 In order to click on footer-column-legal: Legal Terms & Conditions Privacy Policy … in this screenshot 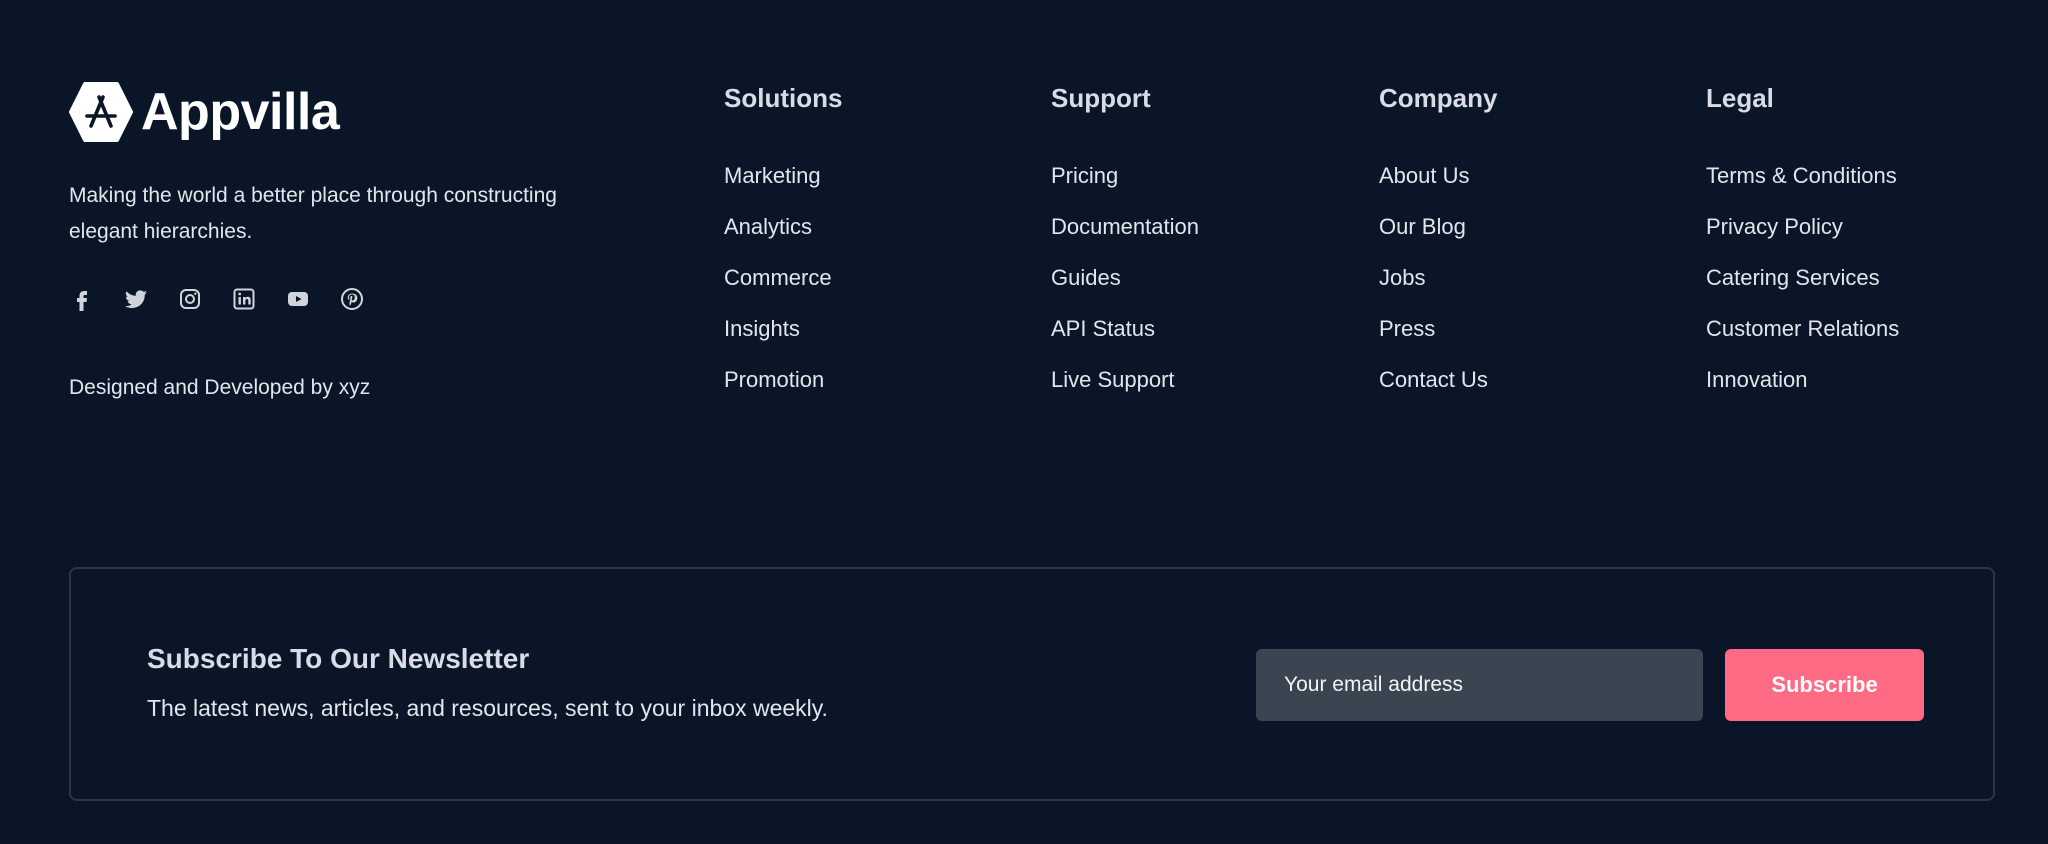, I will do `click(1802, 248)`.